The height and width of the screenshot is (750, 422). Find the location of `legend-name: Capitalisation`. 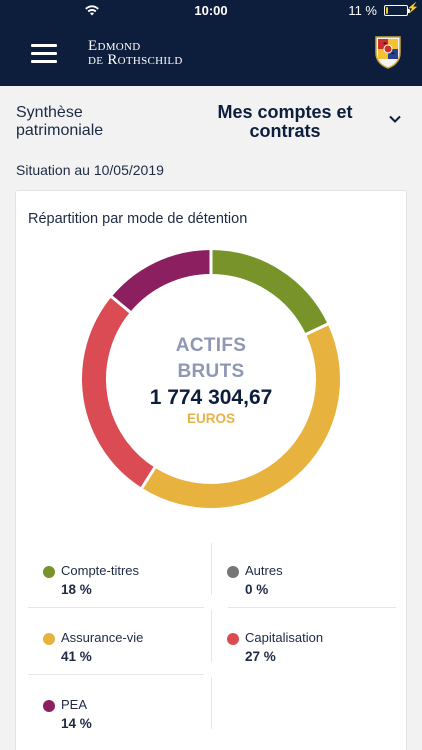

legend-name: Capitalisation is located at coordinates (284, 637).